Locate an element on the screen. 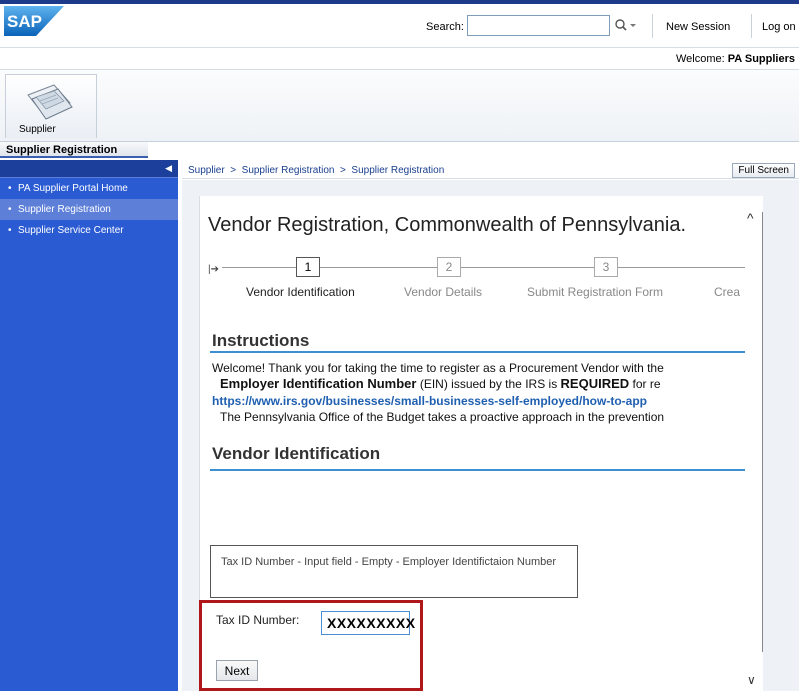  new-session-link: New Session is located at coordinates (698, 27).